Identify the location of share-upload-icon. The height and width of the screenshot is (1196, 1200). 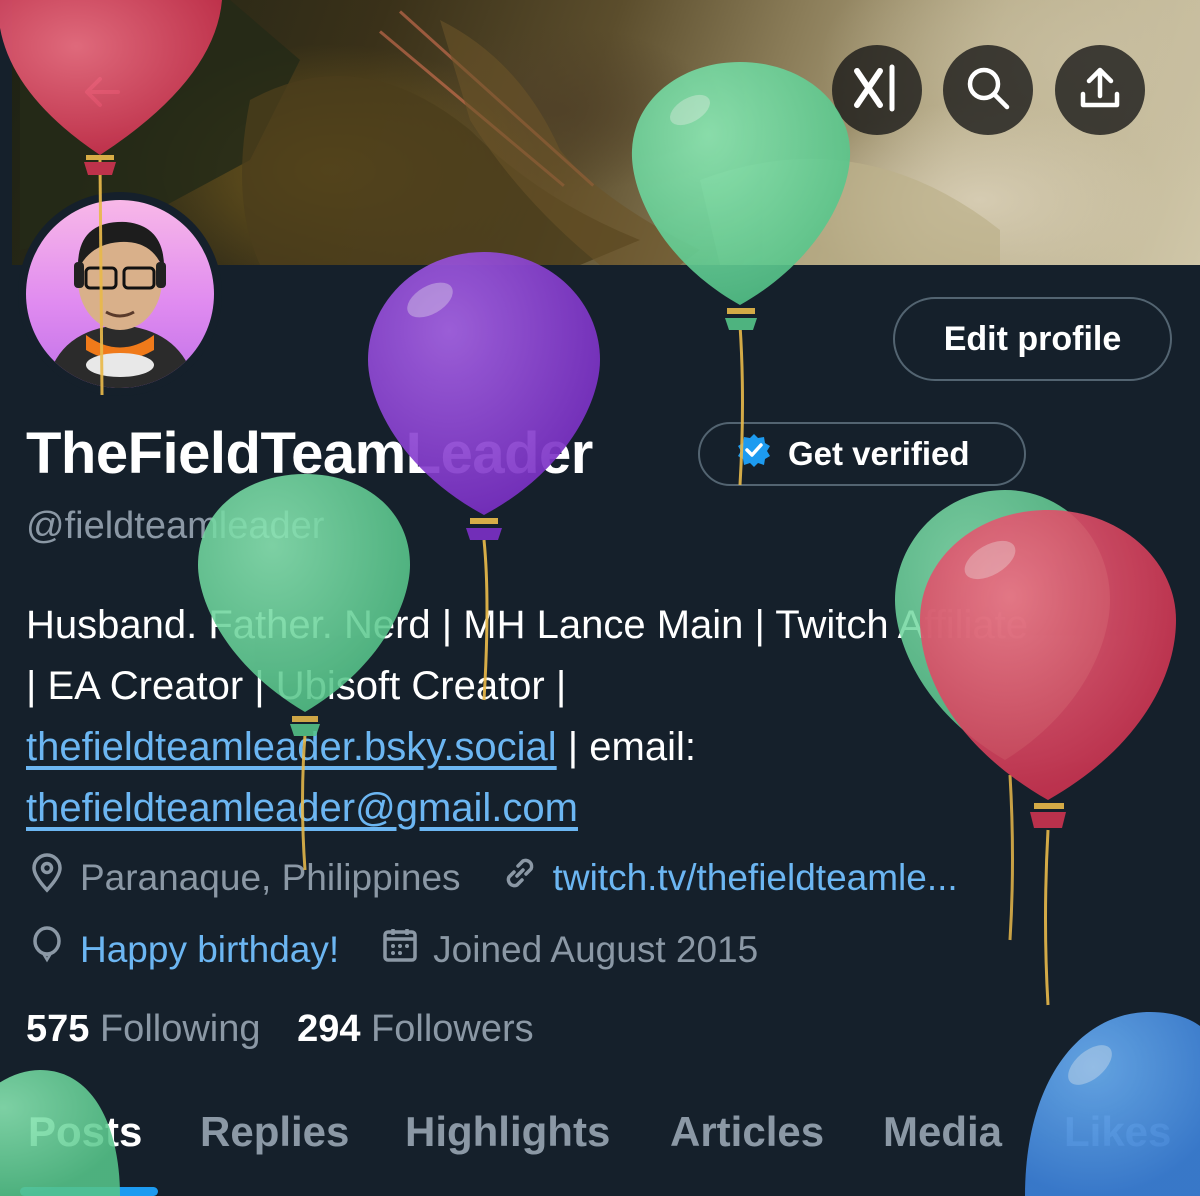
(1100, 90).